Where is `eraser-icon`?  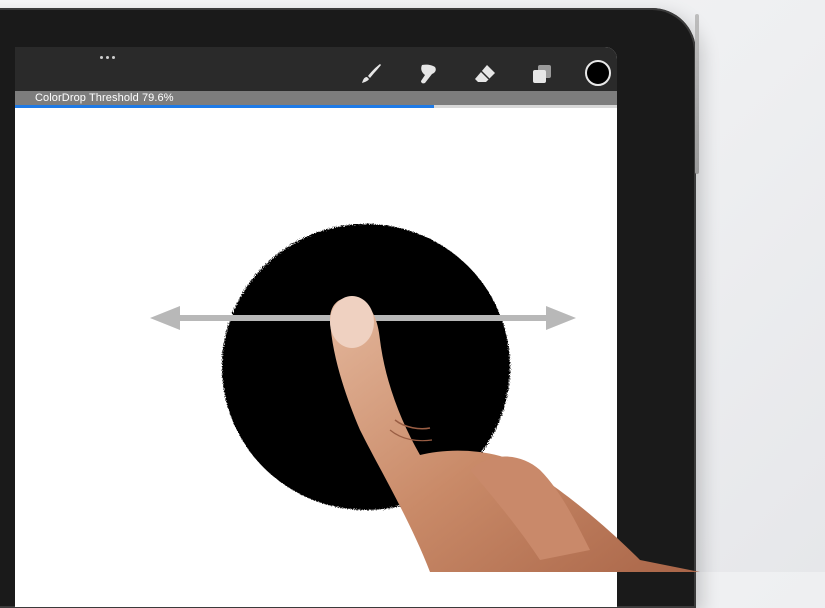 eraser-icon is located at coordinates (485, 74).